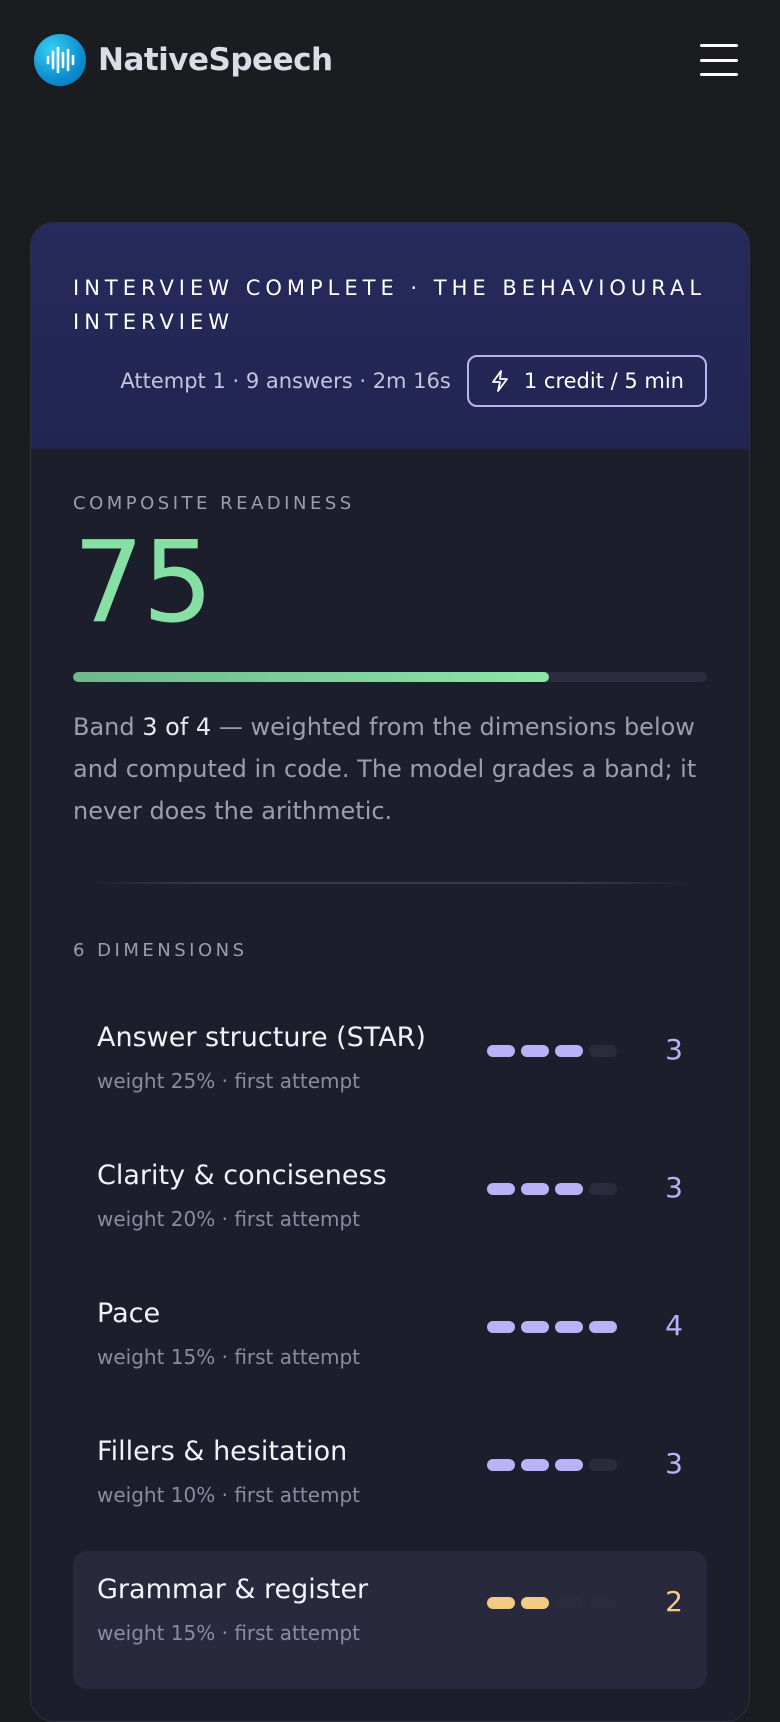 The width and height of the screenshot is (780, 1722). I want to click on readiness-progress-bar, so click(390, 677).